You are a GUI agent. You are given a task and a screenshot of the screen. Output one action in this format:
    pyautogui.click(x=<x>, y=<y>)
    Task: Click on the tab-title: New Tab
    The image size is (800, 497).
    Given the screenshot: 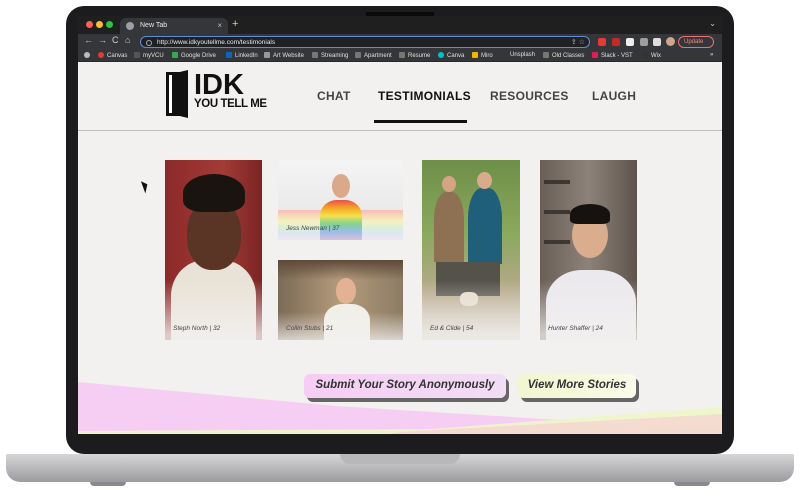 What is the action you would take?
    pyautogui.click(x=154, y=25)
    